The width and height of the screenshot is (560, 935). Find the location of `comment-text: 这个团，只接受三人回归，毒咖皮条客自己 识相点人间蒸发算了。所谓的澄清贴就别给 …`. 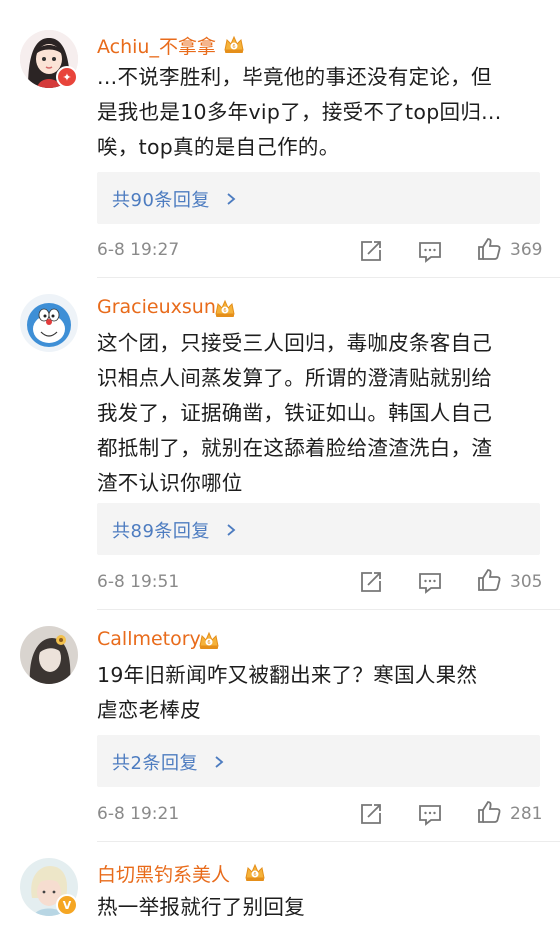

comment-text: 这个团，只接受三人回归，毒咖皮条客自己 识相点人间蒸发算了。所谓的澄清贴就别给 … is located at coordinates (319, 413).